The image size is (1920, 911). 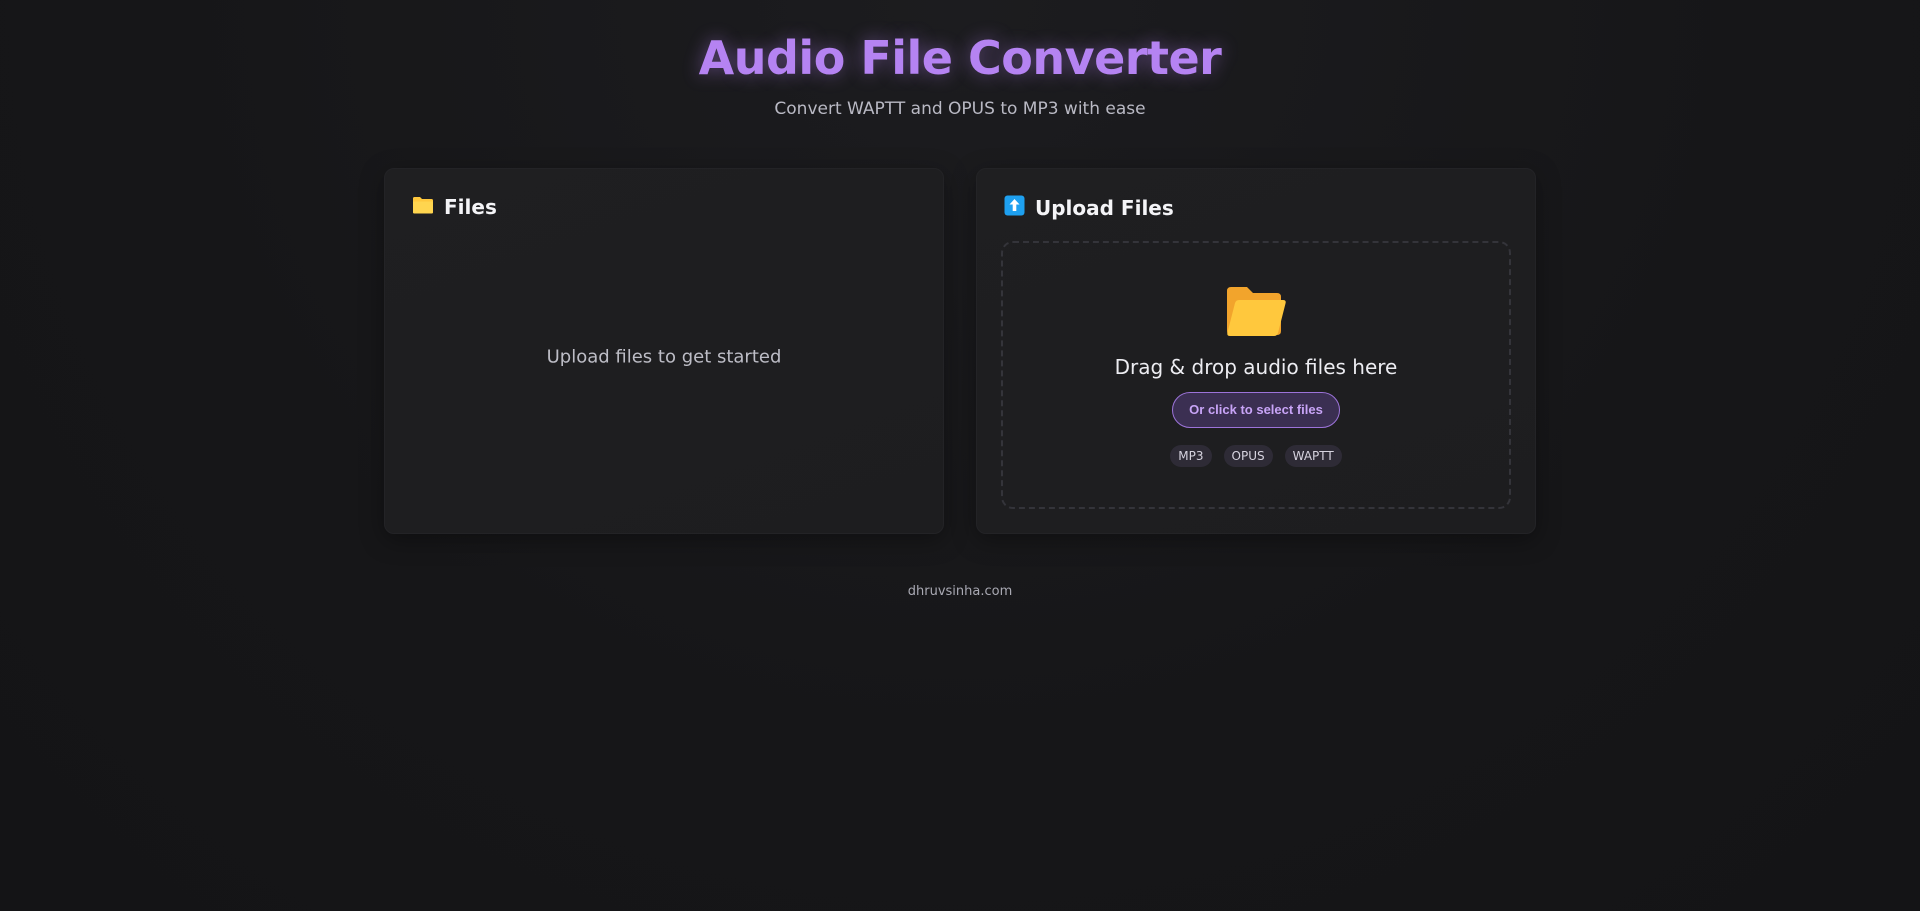 I want to click on page-footer: dhruvsinha.com, so click(x=960, y=591).